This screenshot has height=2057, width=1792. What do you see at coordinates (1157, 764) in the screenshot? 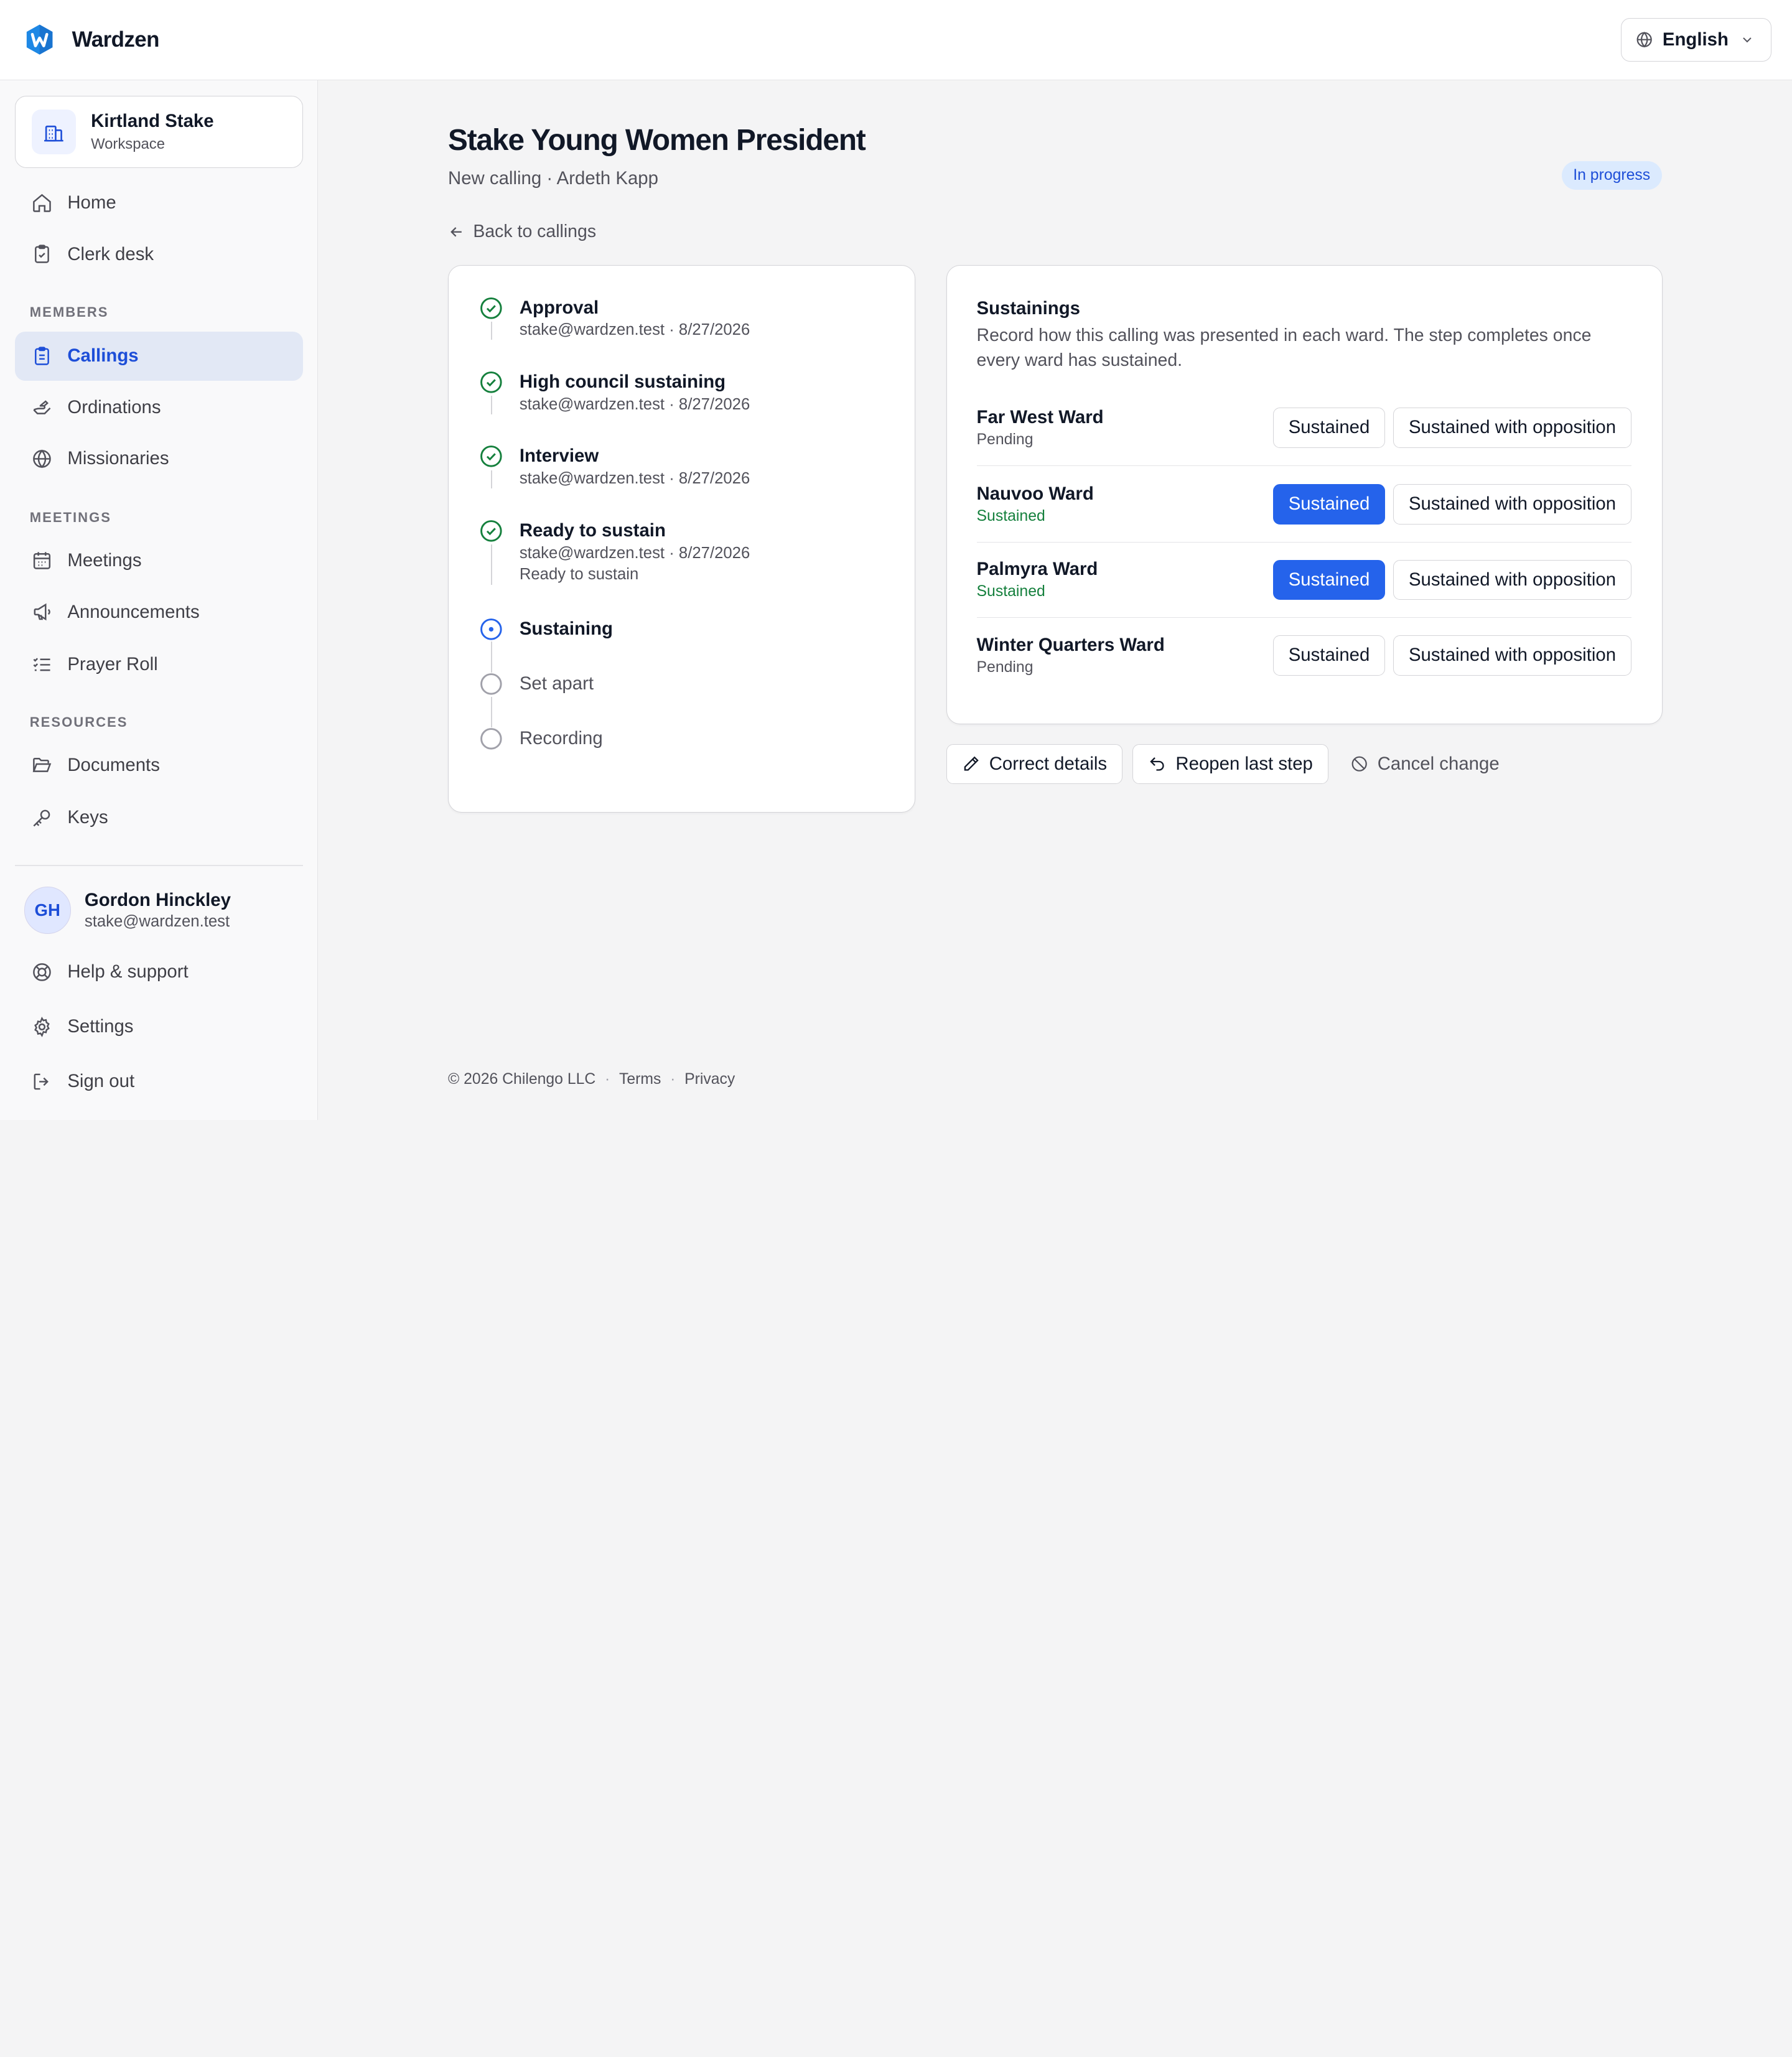
I see `undo-icon` at bounding box center [1157, 764].